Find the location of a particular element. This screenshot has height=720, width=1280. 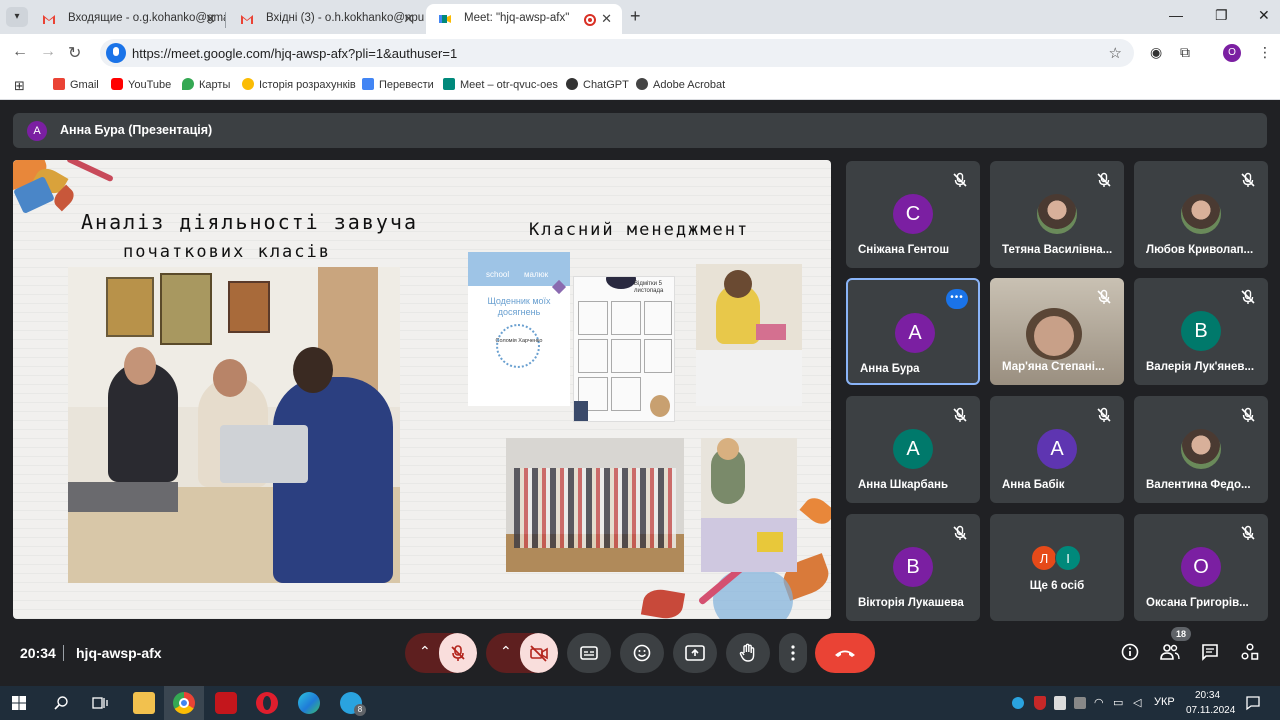

telegram-tray-icon is located at coordinates (1018, 703).